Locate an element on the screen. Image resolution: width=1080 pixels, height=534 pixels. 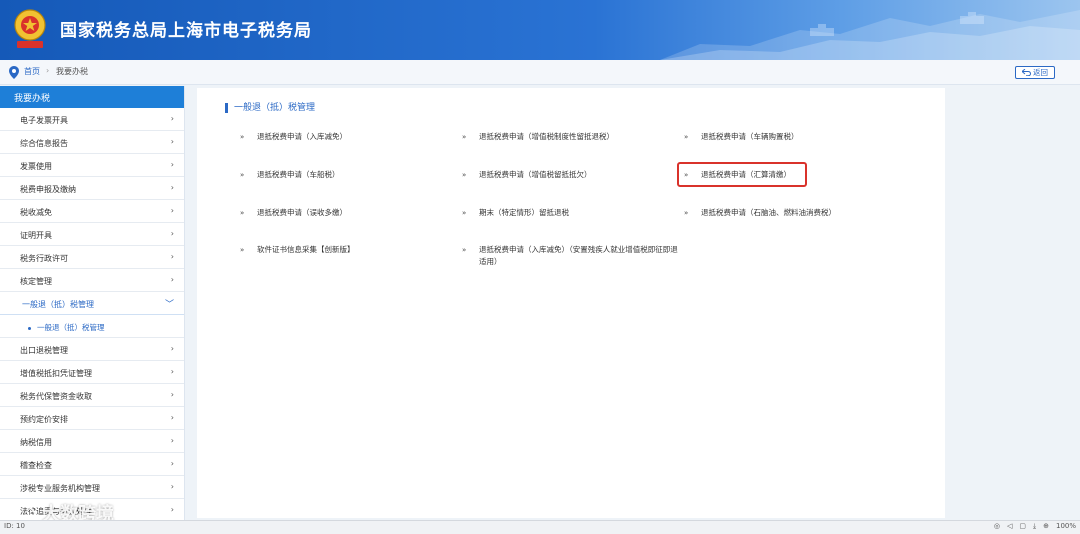
status-bar: ID: 10 ◎ ◁ ▢ ⤓ ⊕ 100% is located at coordinates (540, 527).